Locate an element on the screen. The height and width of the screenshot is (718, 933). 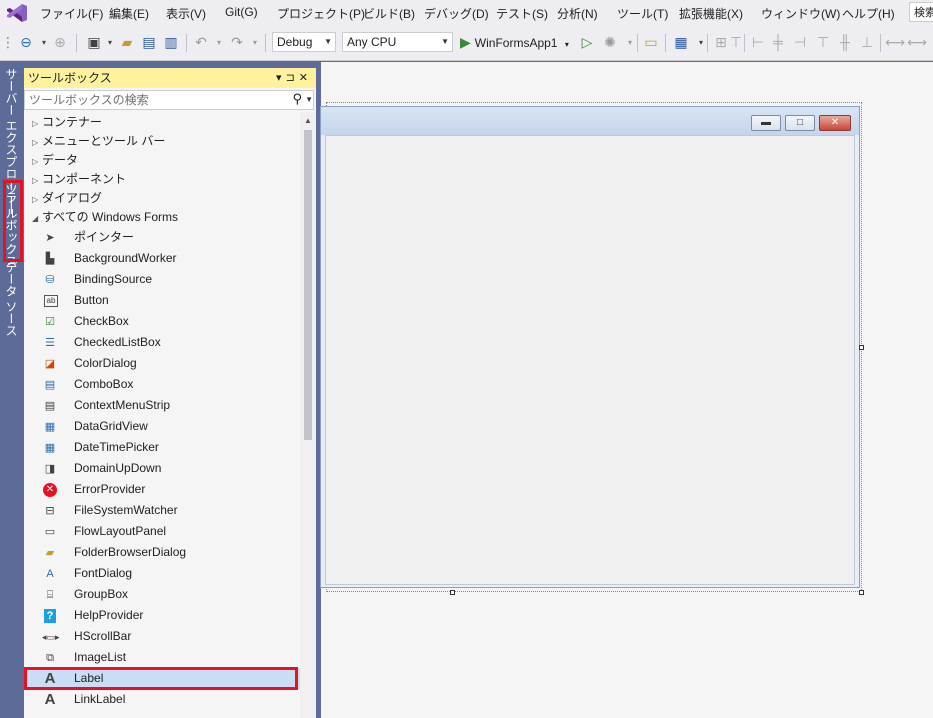
hot-reload-dropdown-icon: ▾ is located at coordinates (630, 42).